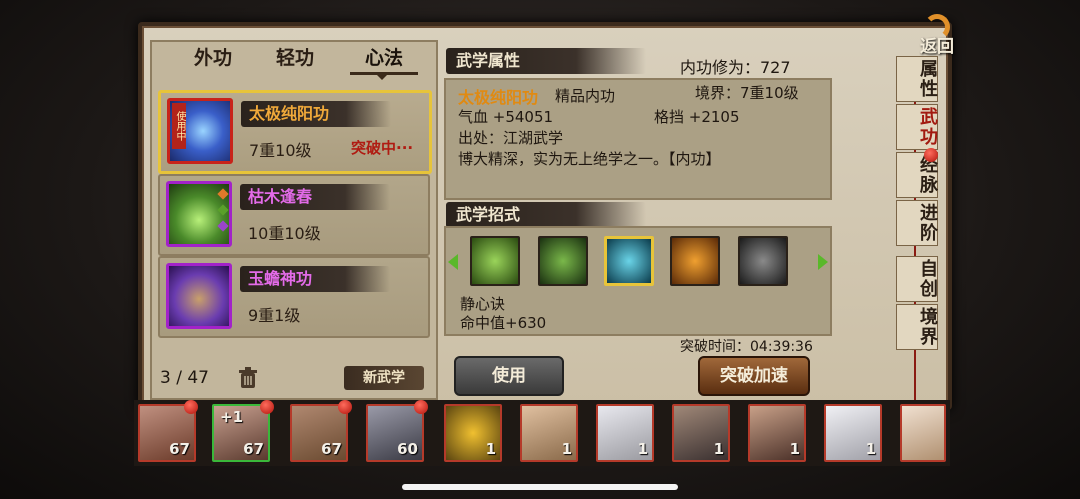 This screenshot has height=499, width=1080. What do you see at coordinates (384, 58) in the screenshot?
I see `tab-mind-method: 心法` at bounding box center [384, 58].